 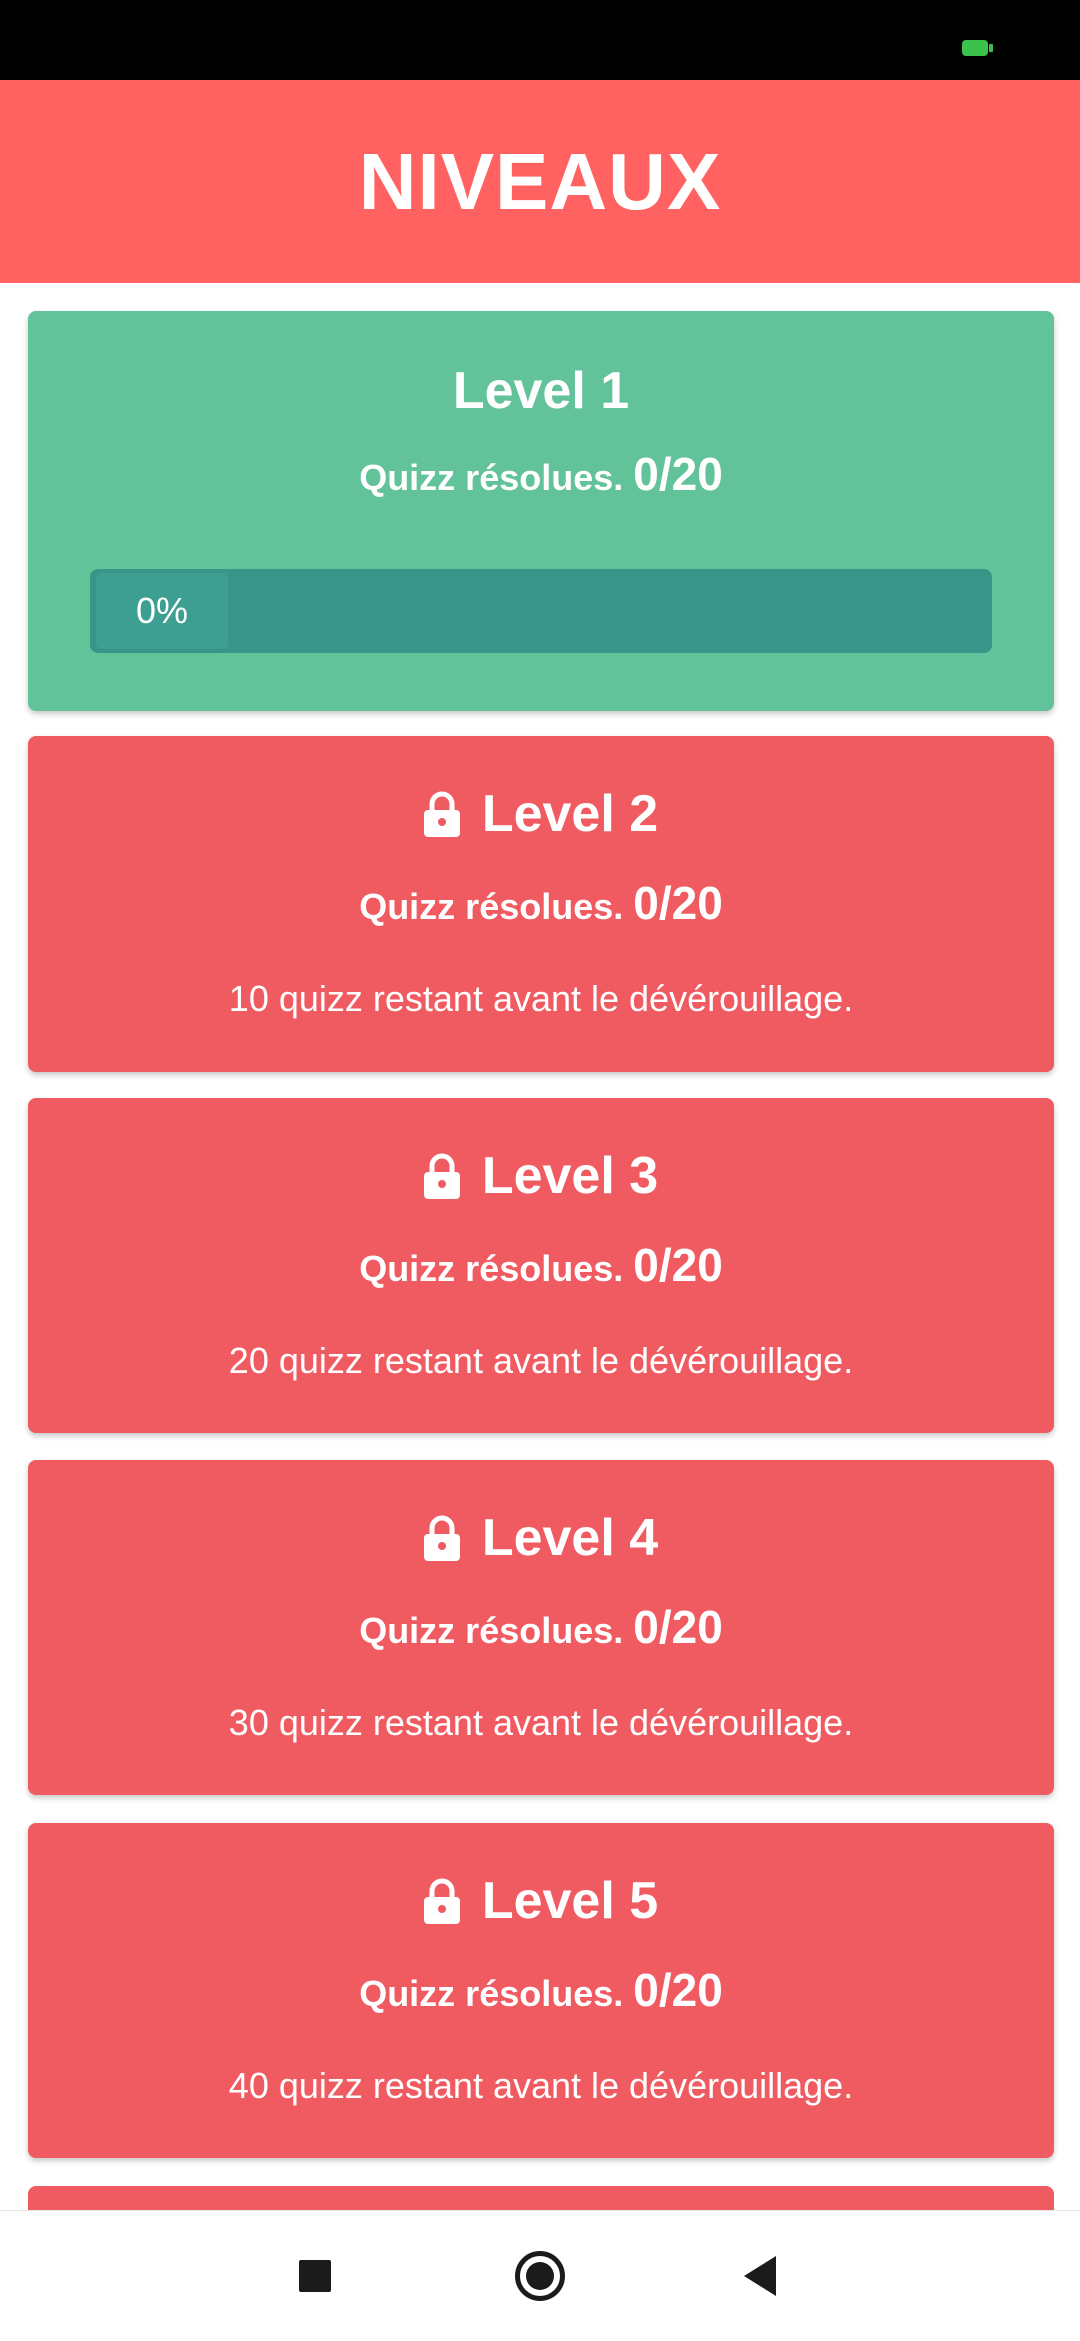 I want to click on level-title: Level 2, so click(x=570, y=814).